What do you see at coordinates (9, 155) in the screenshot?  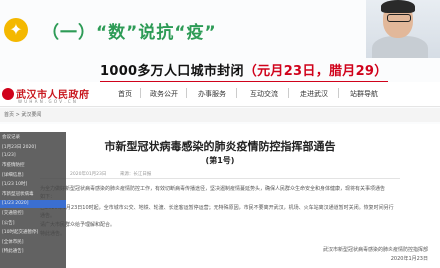 I see `side-panel-item: [1/23]` at bounding box center [9, 155].